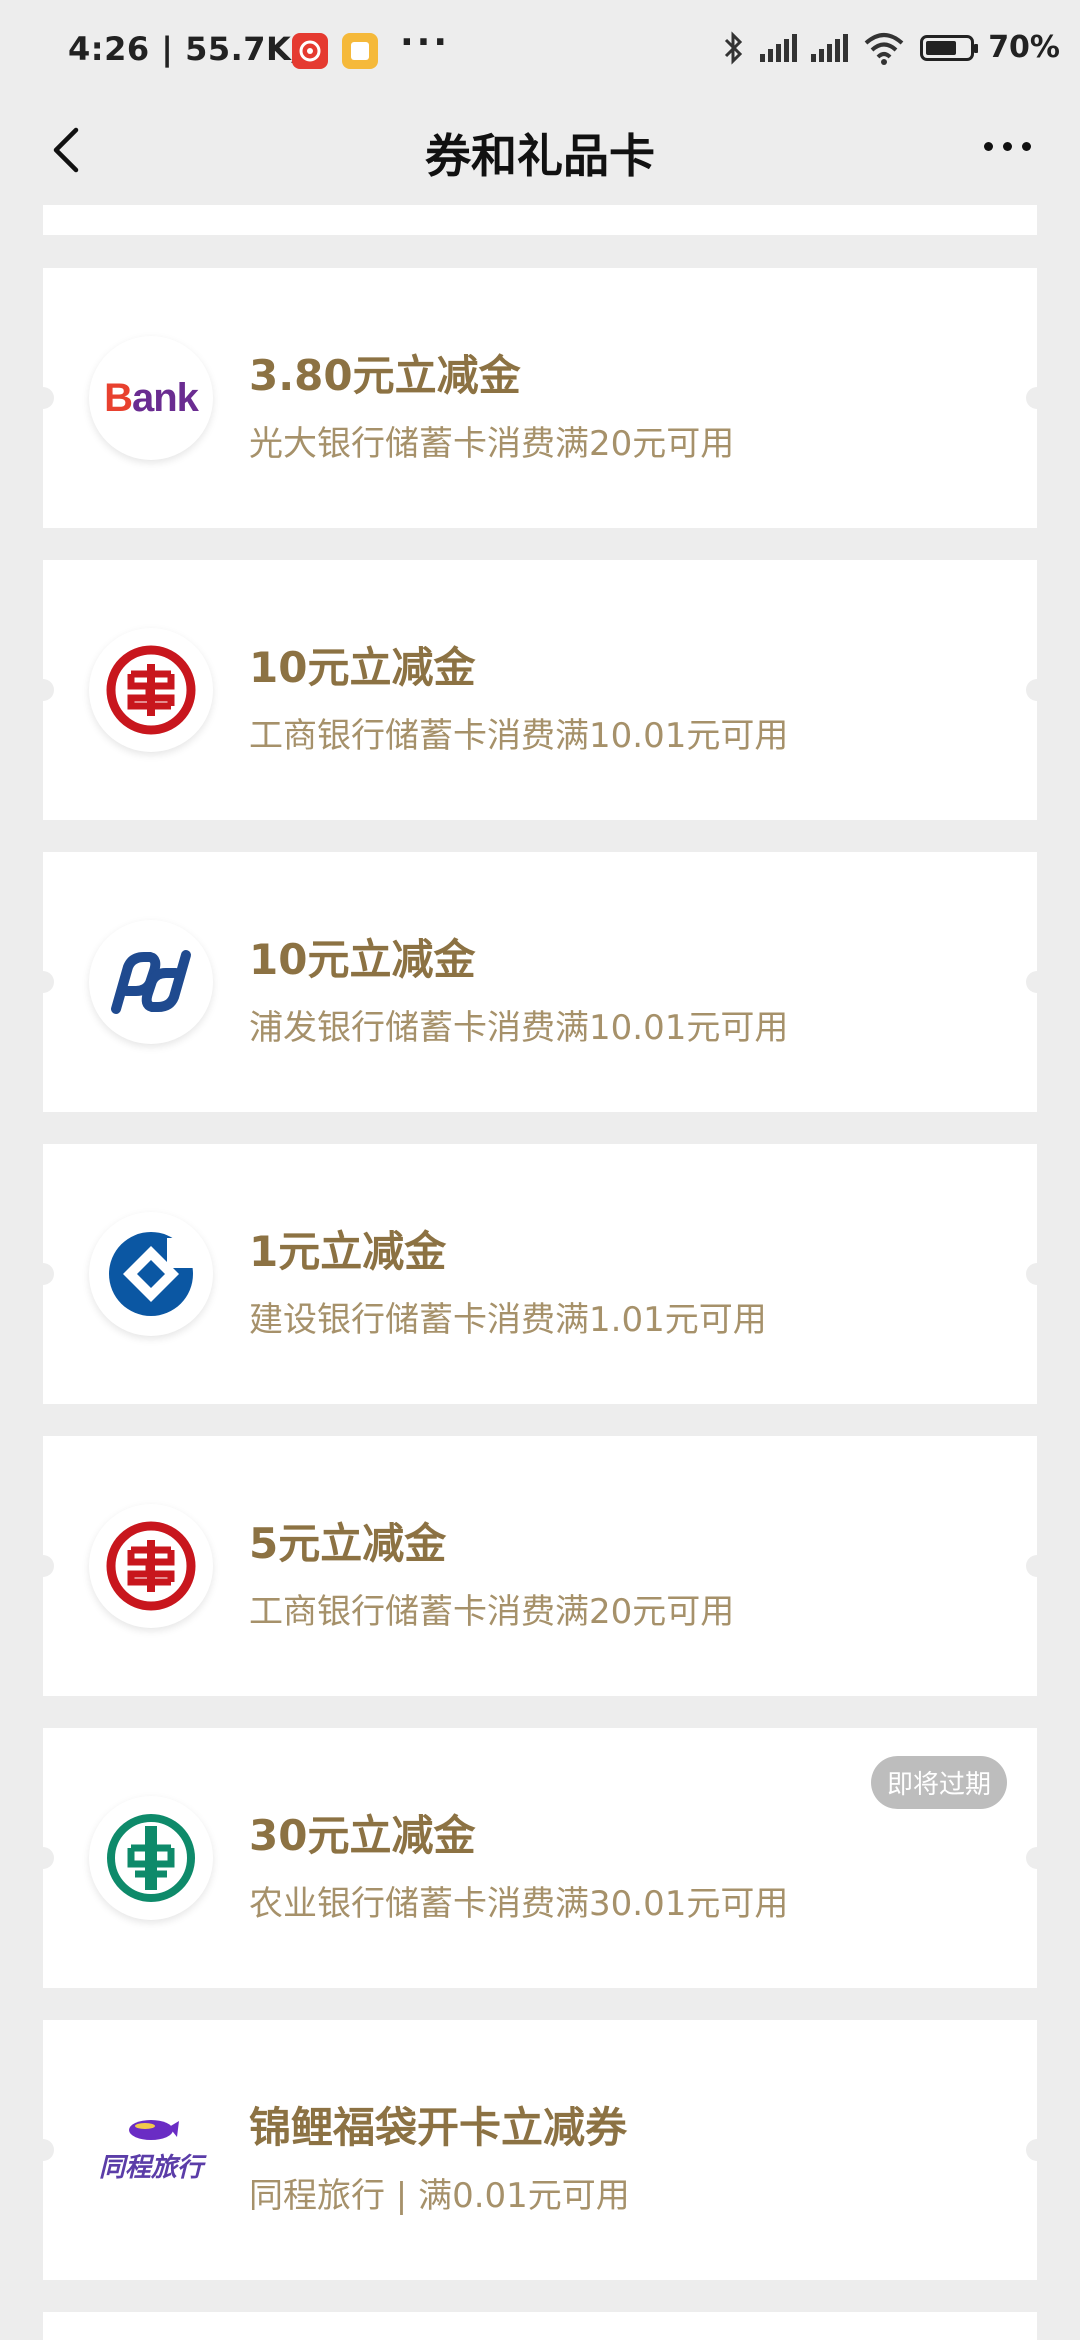 This screenshot has width=1080, height=2340. What do you see at coordinates (519, 1904) in the screenshot?
I see `coupon-desc: 农业银行储蓄卡消费满30.01元可用` at bounding box center [519, 1904].